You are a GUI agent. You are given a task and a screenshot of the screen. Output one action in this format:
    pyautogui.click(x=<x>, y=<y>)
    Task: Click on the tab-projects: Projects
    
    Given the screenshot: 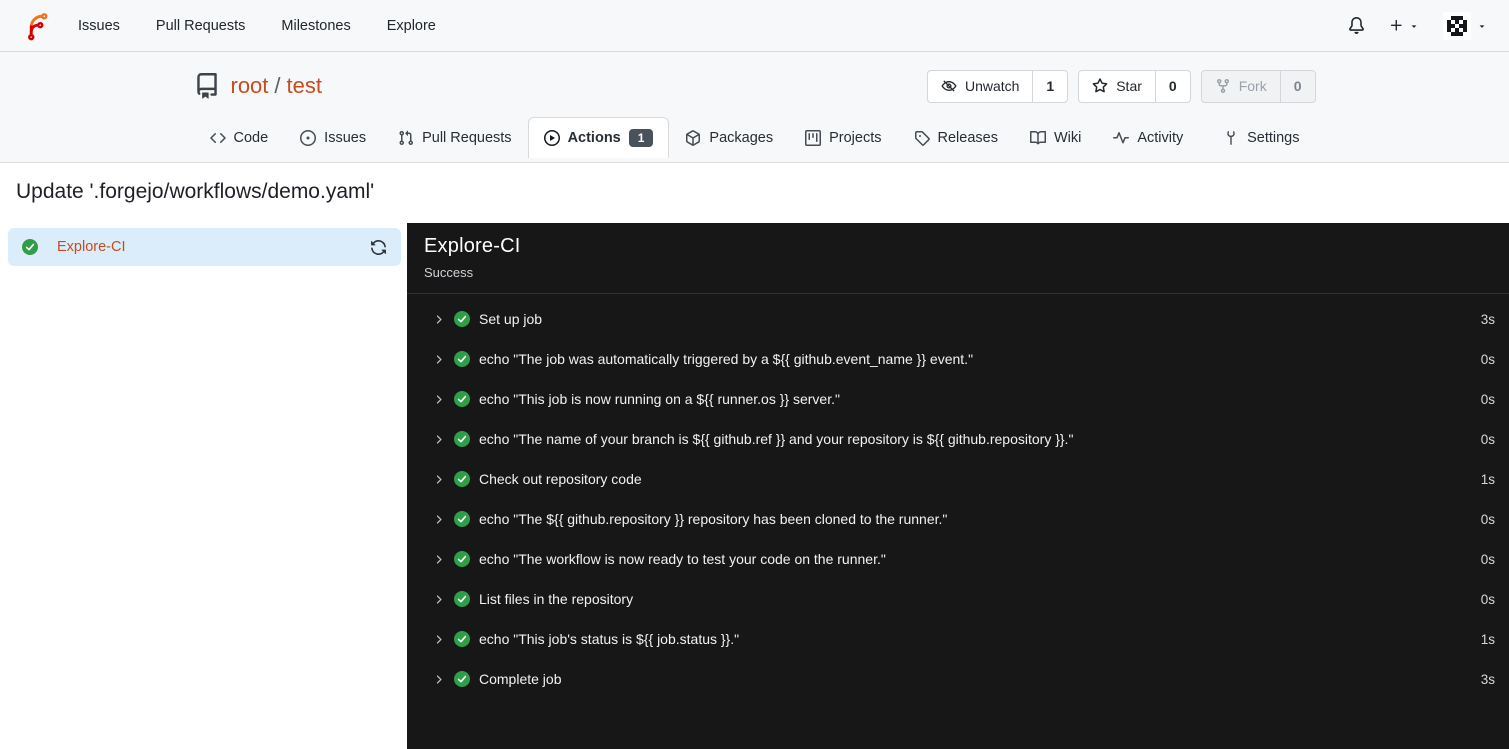 What is the action you would take?
    pyautogui.click(x=843, y=137)
    